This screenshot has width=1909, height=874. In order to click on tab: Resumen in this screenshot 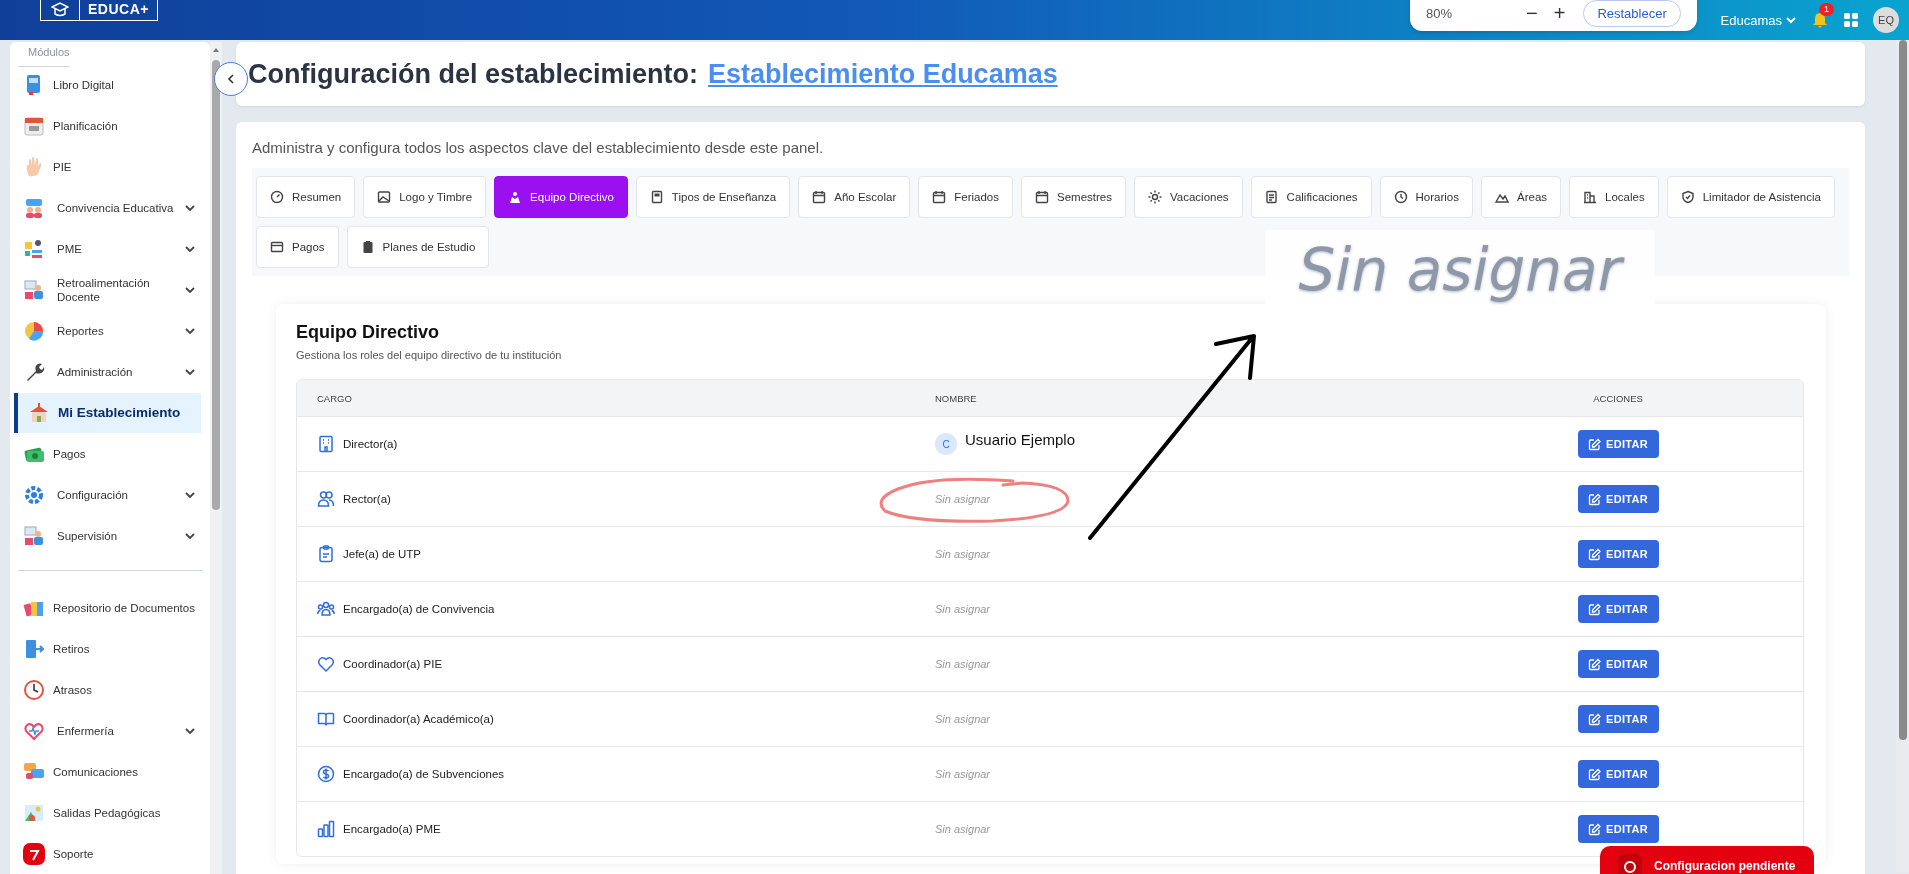, I will do `click(306, 197)`.